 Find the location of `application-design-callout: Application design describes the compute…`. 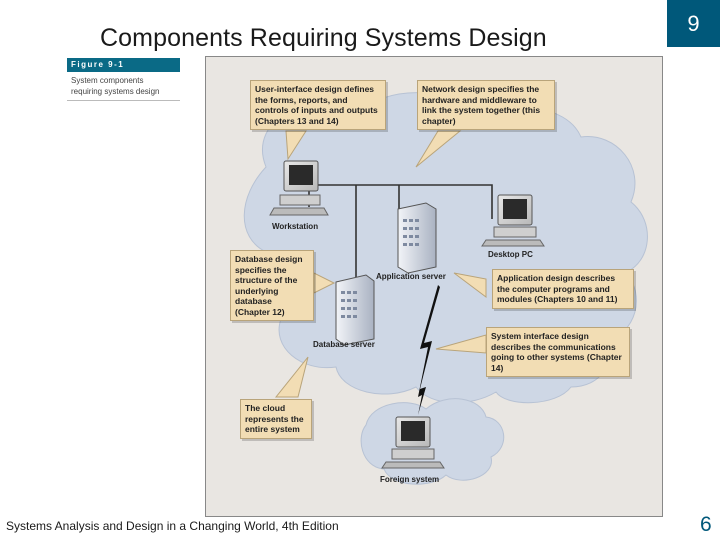

application-design-callout: Application design describes the compute… is located at coordinates (563, 289).